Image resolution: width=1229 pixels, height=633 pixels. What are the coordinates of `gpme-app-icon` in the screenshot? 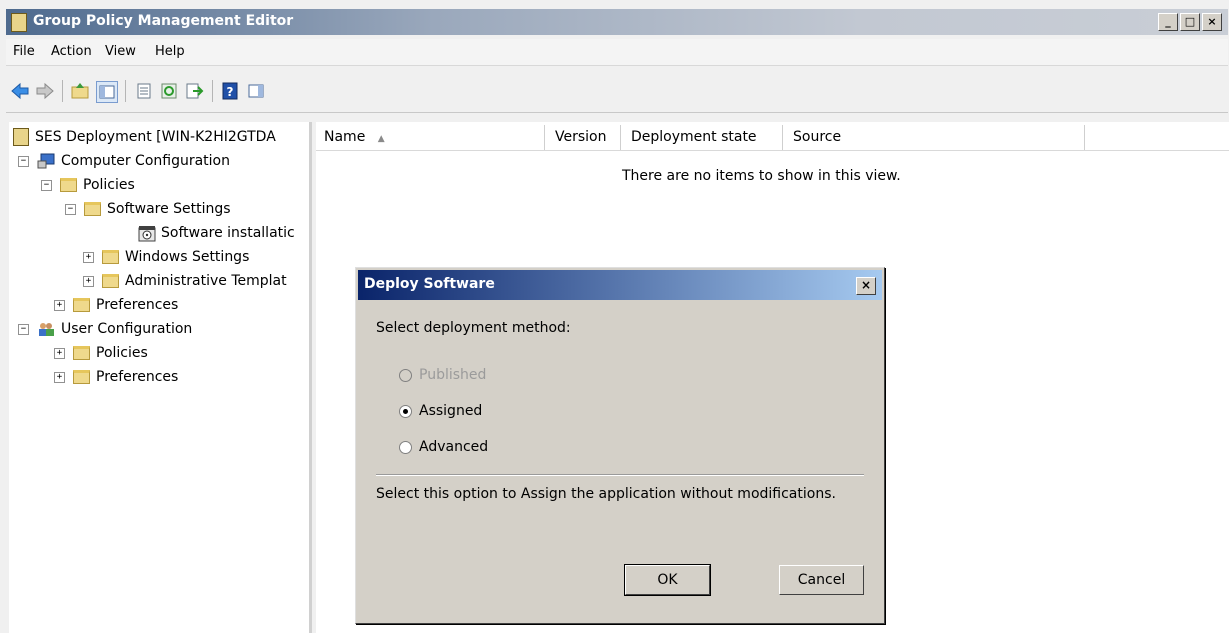 It's located at (19, 22).